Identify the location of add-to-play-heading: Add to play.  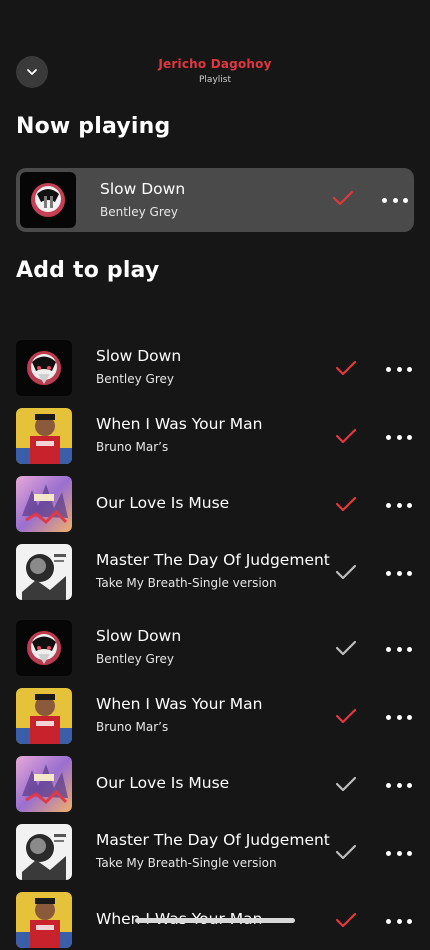
(88, 270).